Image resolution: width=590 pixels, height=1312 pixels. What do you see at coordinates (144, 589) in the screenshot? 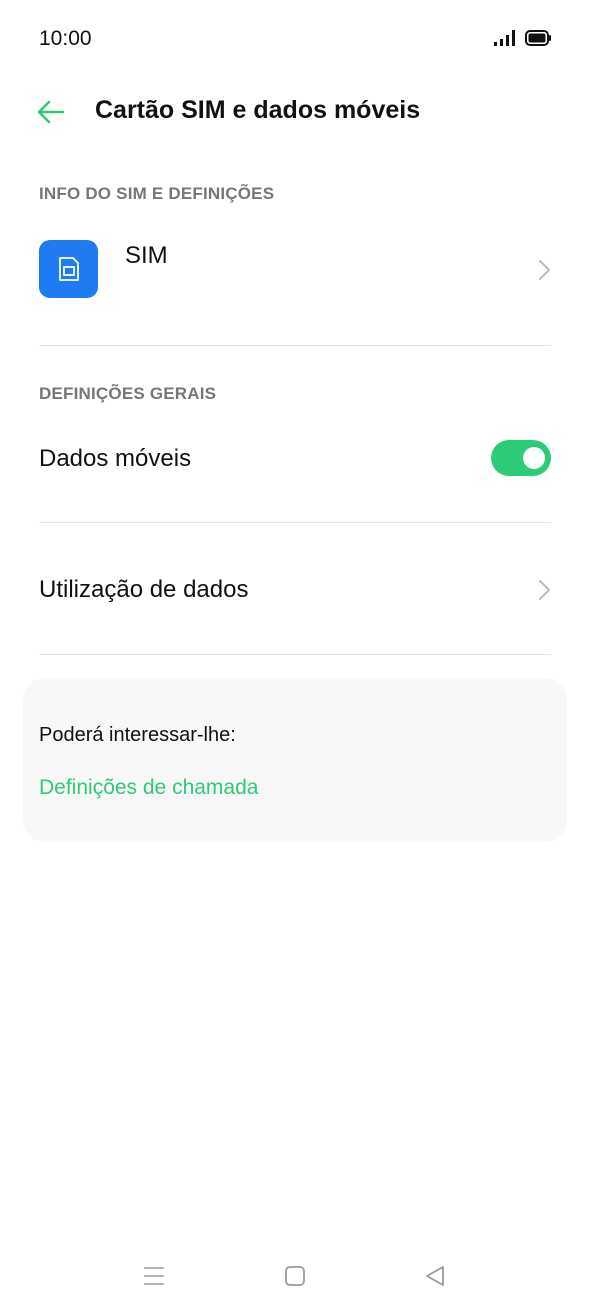
I see `data-usage-label: Utilização de dados` at bounding box center [144, 589].